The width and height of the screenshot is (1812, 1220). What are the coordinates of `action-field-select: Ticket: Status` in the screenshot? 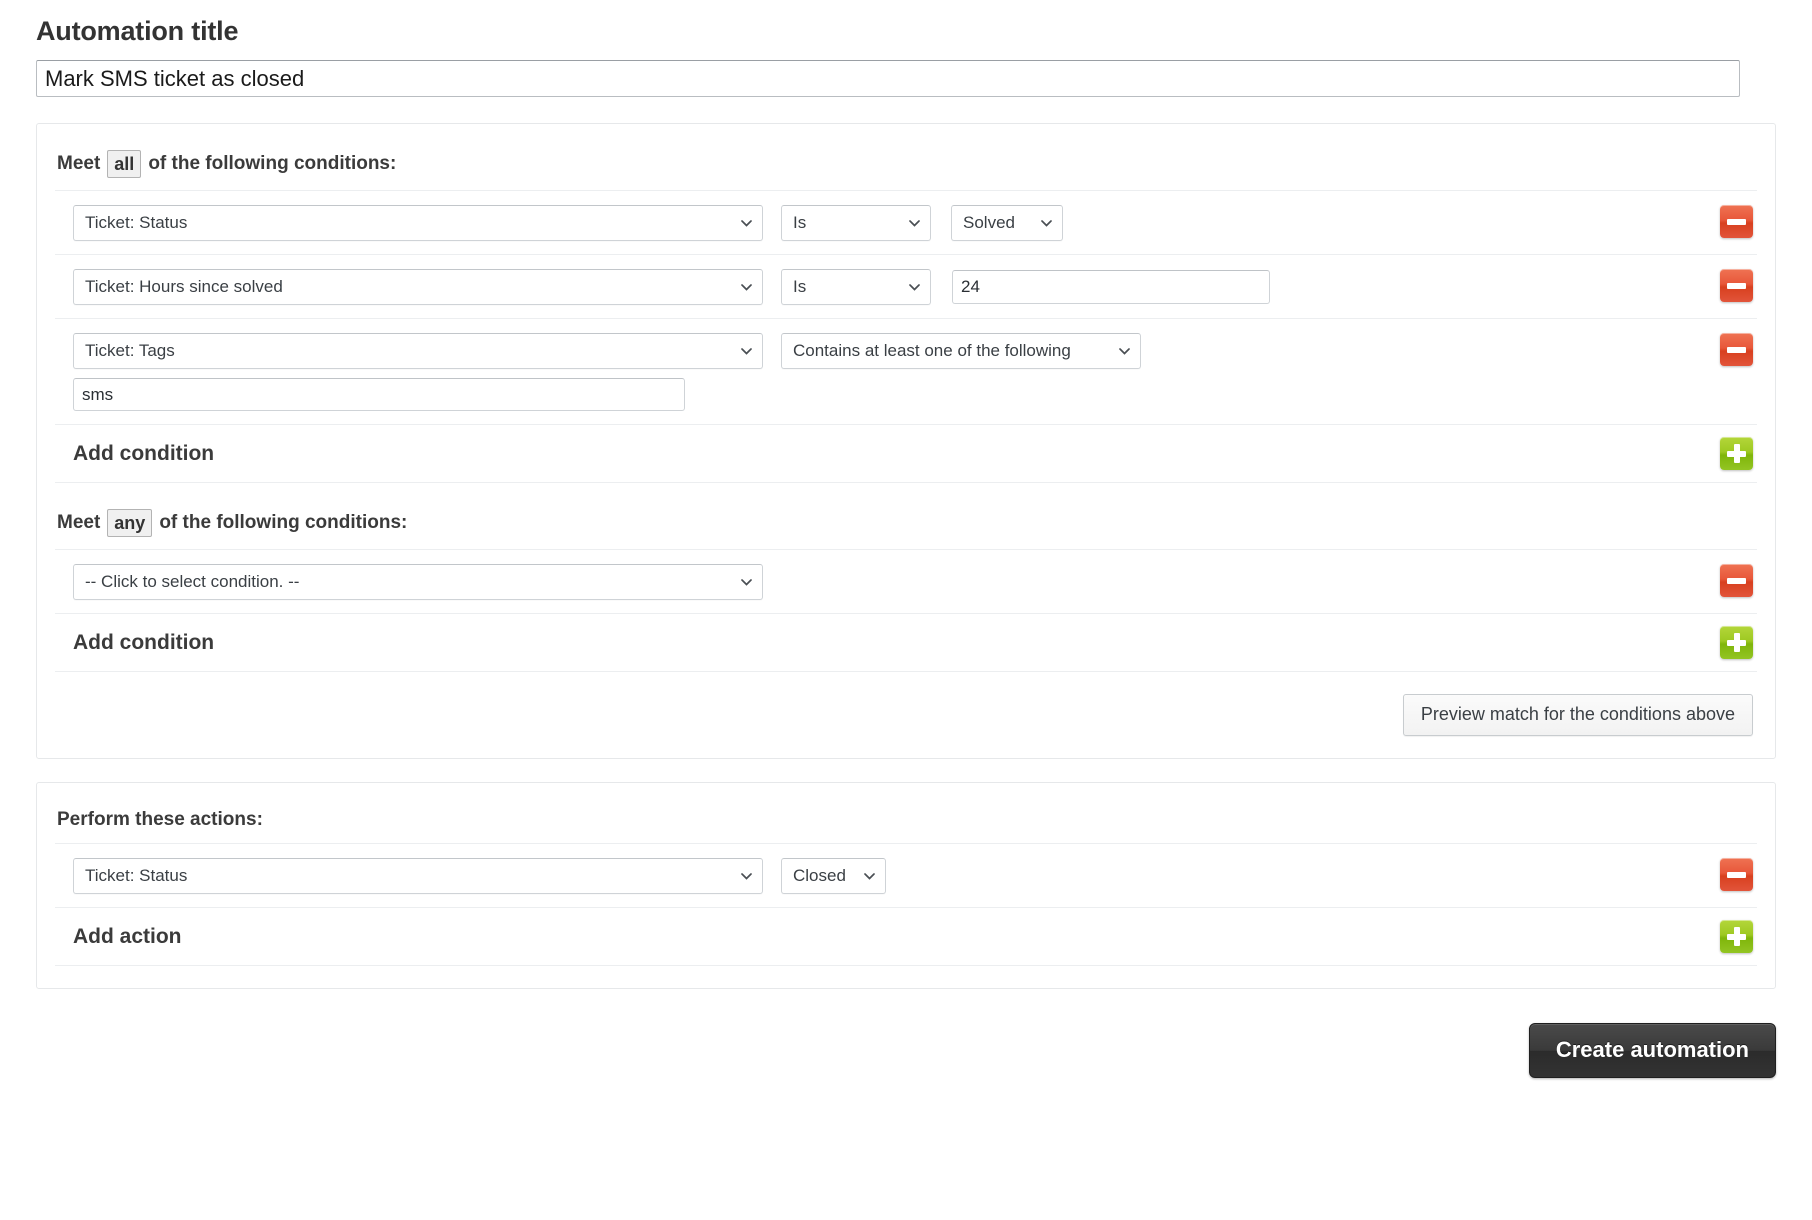 It's located at (418, 876).